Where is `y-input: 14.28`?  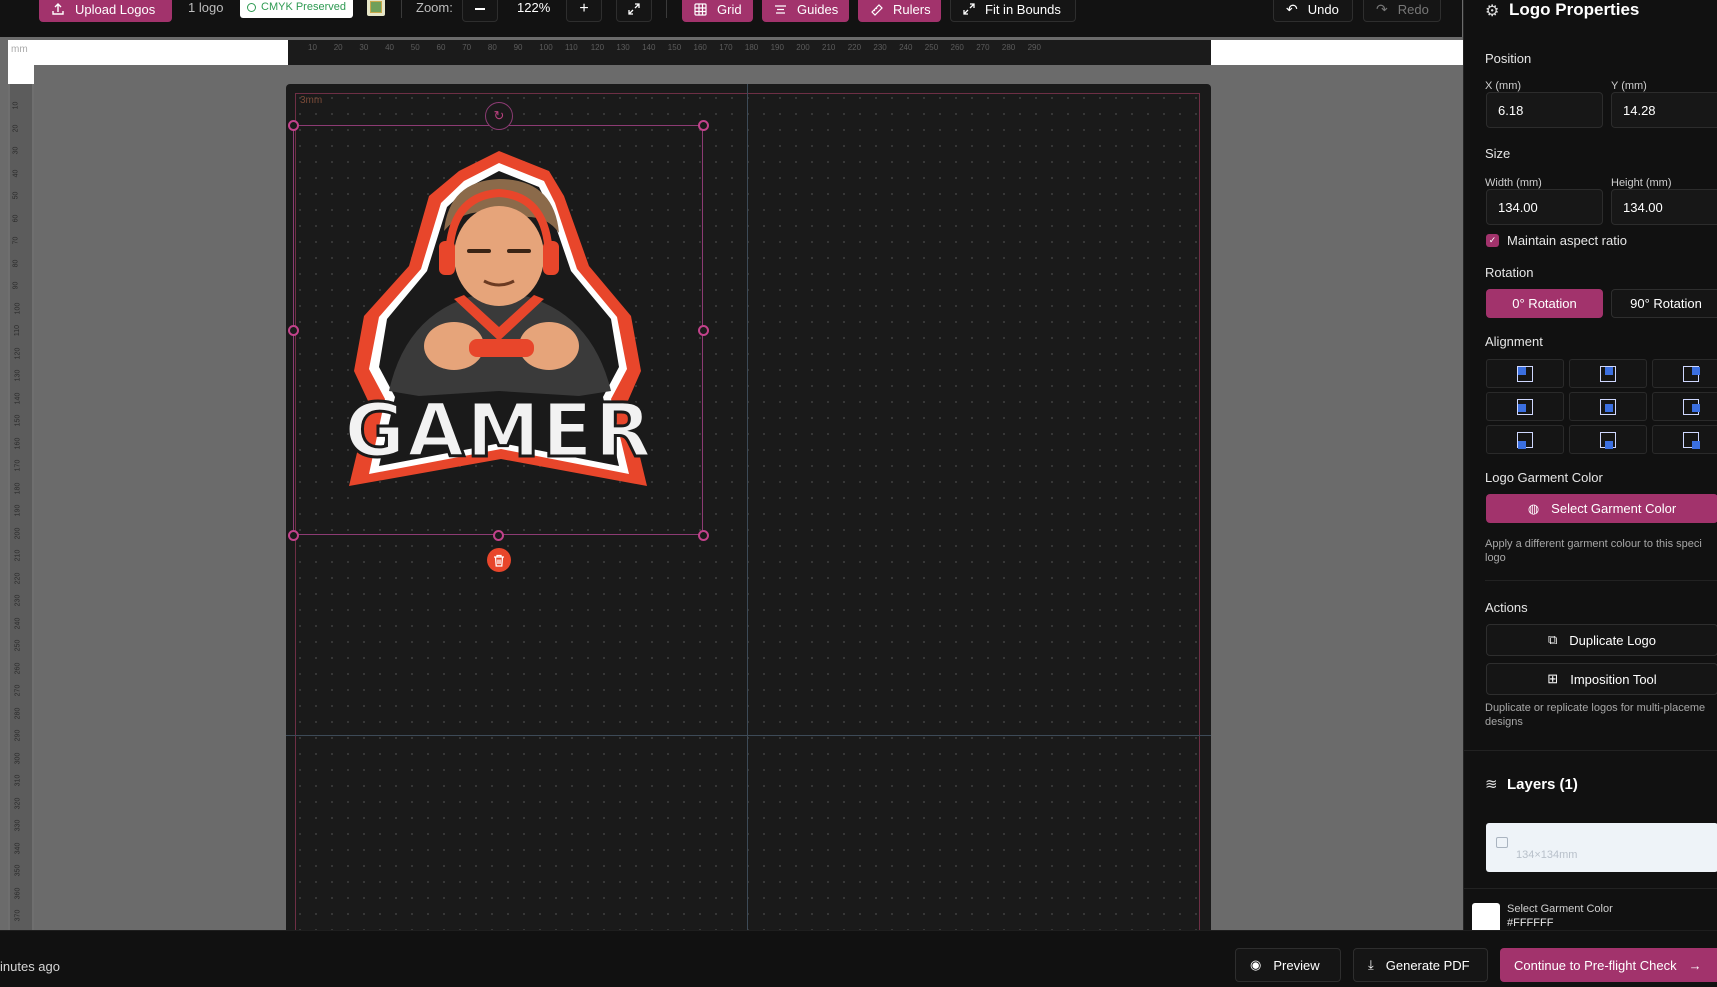
y-input: 14.28 is located at coordinates (1664, 110).